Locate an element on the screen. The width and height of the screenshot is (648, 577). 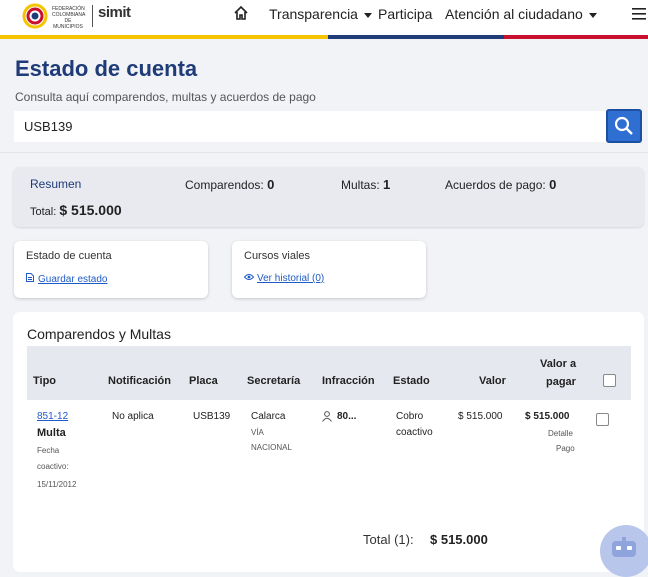
section-divider is located at coordinates (324, 152).